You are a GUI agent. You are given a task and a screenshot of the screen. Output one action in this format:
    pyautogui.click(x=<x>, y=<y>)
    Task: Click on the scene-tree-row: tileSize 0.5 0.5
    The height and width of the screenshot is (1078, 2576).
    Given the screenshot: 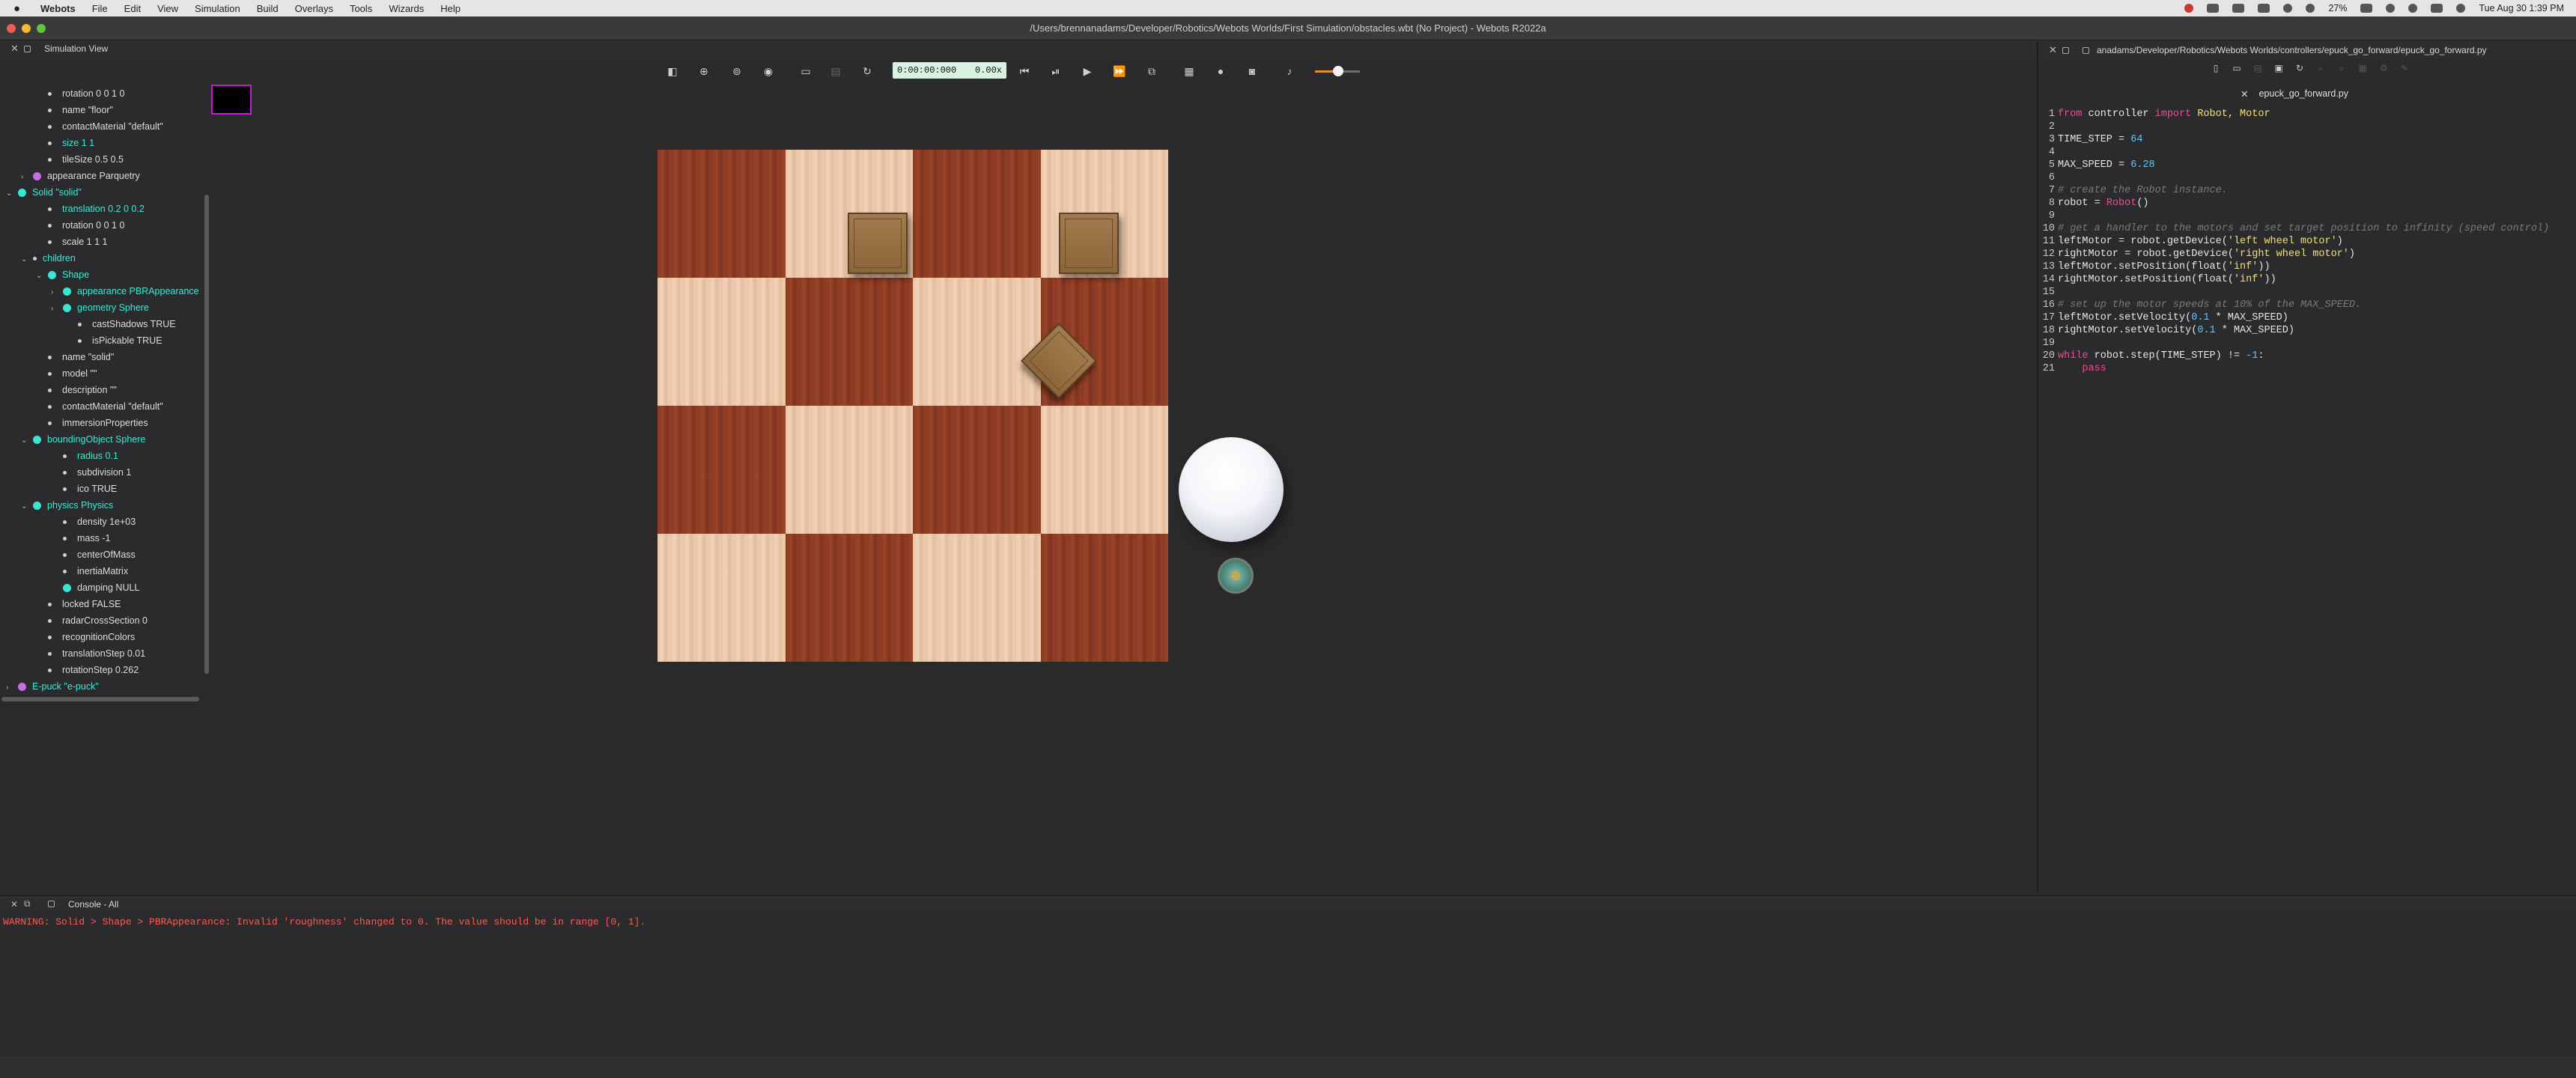 What is the action you would take?
    pyautogui.click(x=86, y=159)
    